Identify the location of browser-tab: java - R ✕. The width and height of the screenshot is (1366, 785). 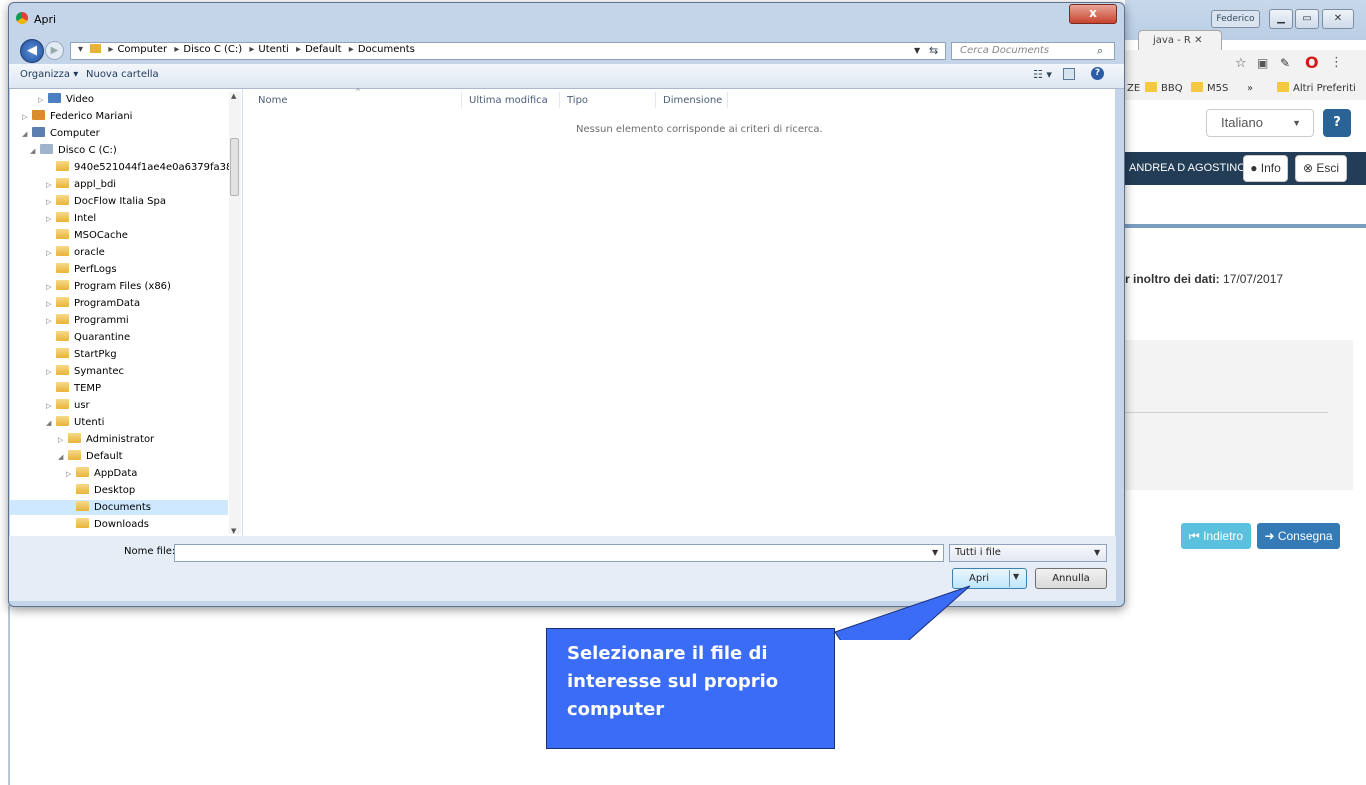
(1180, 40).